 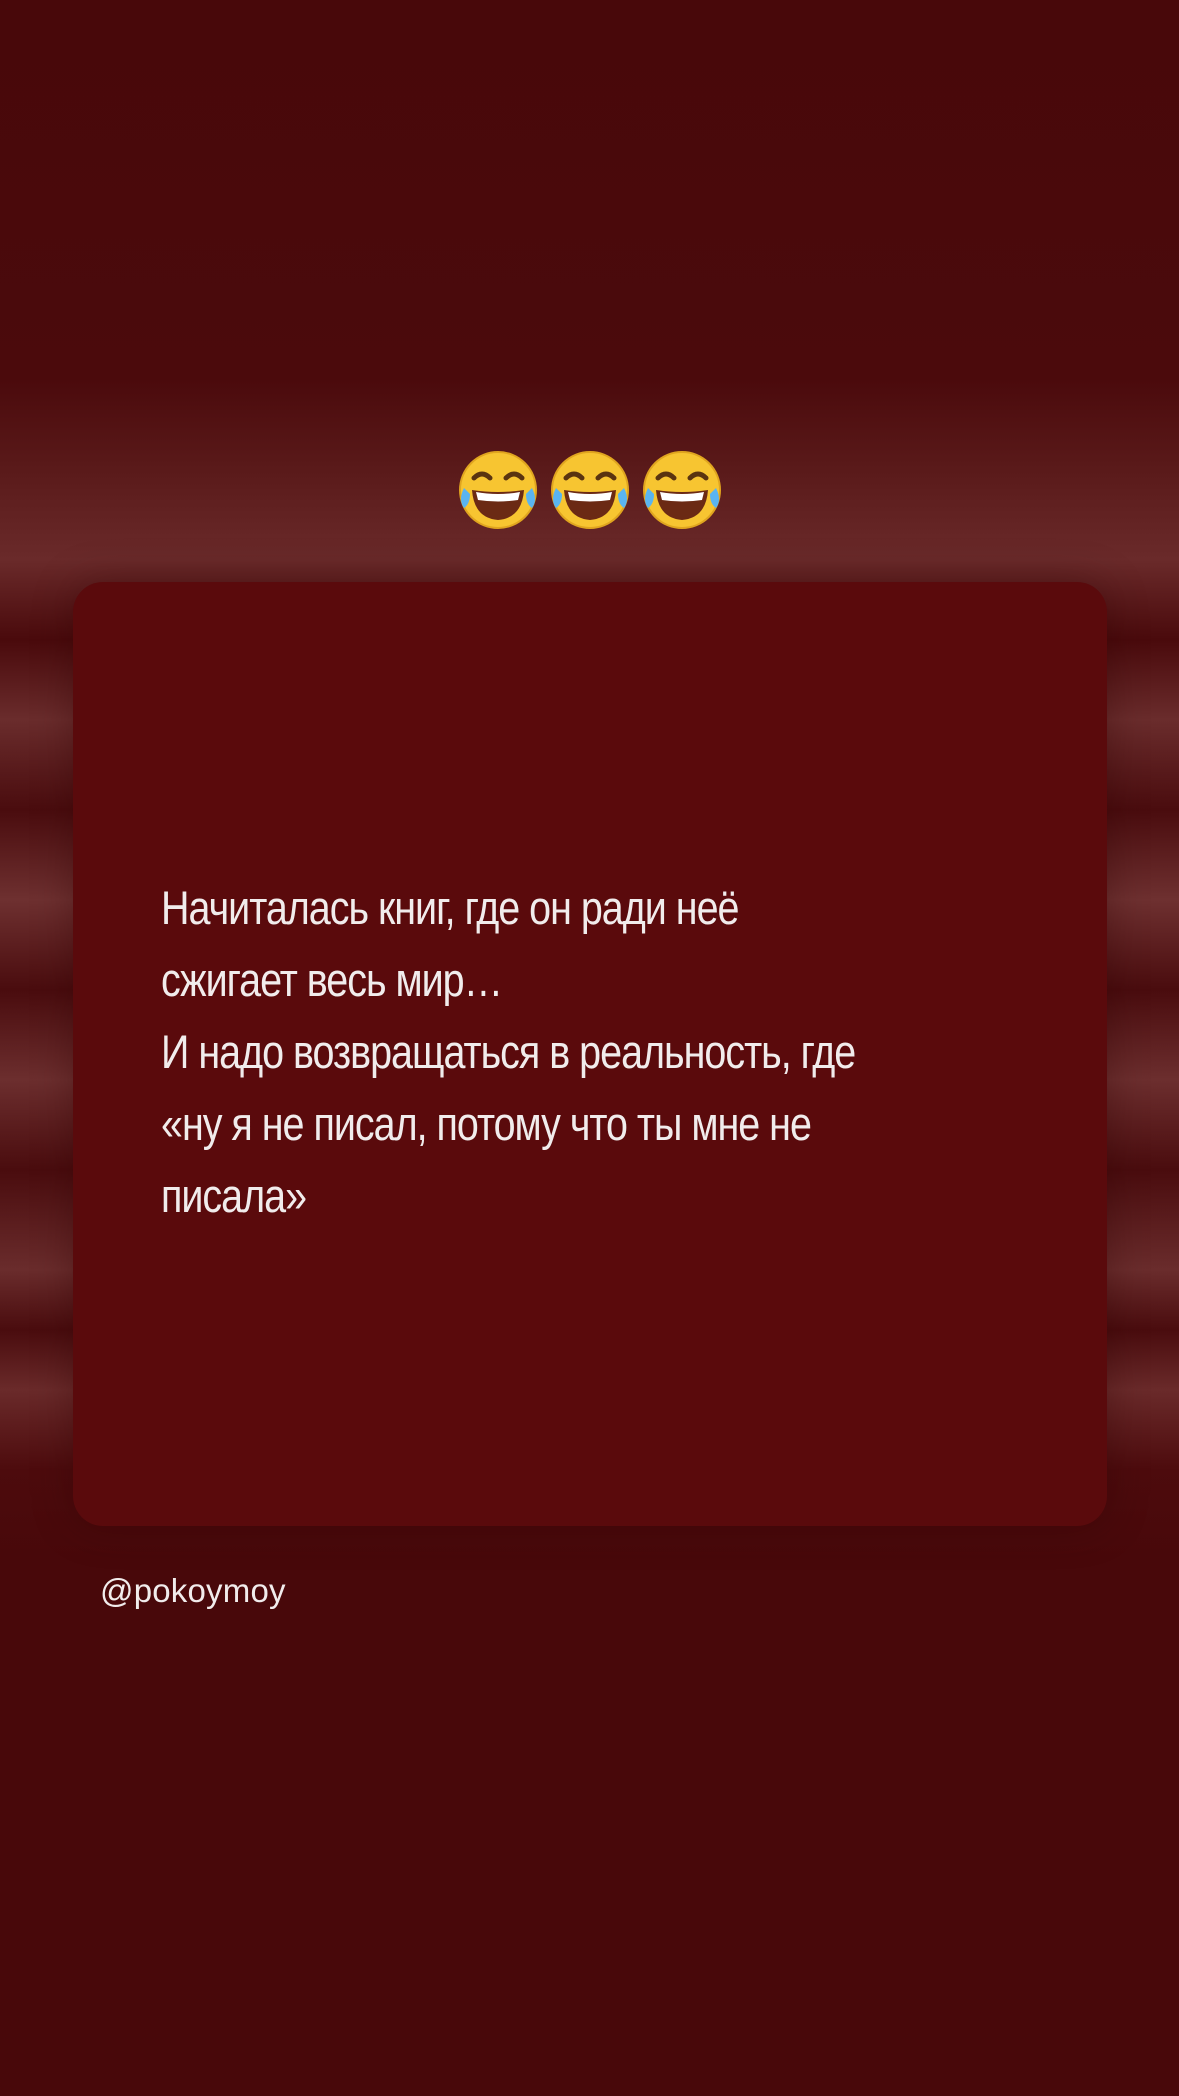 I want to click on emoji-row, so click(x=589, y=494).